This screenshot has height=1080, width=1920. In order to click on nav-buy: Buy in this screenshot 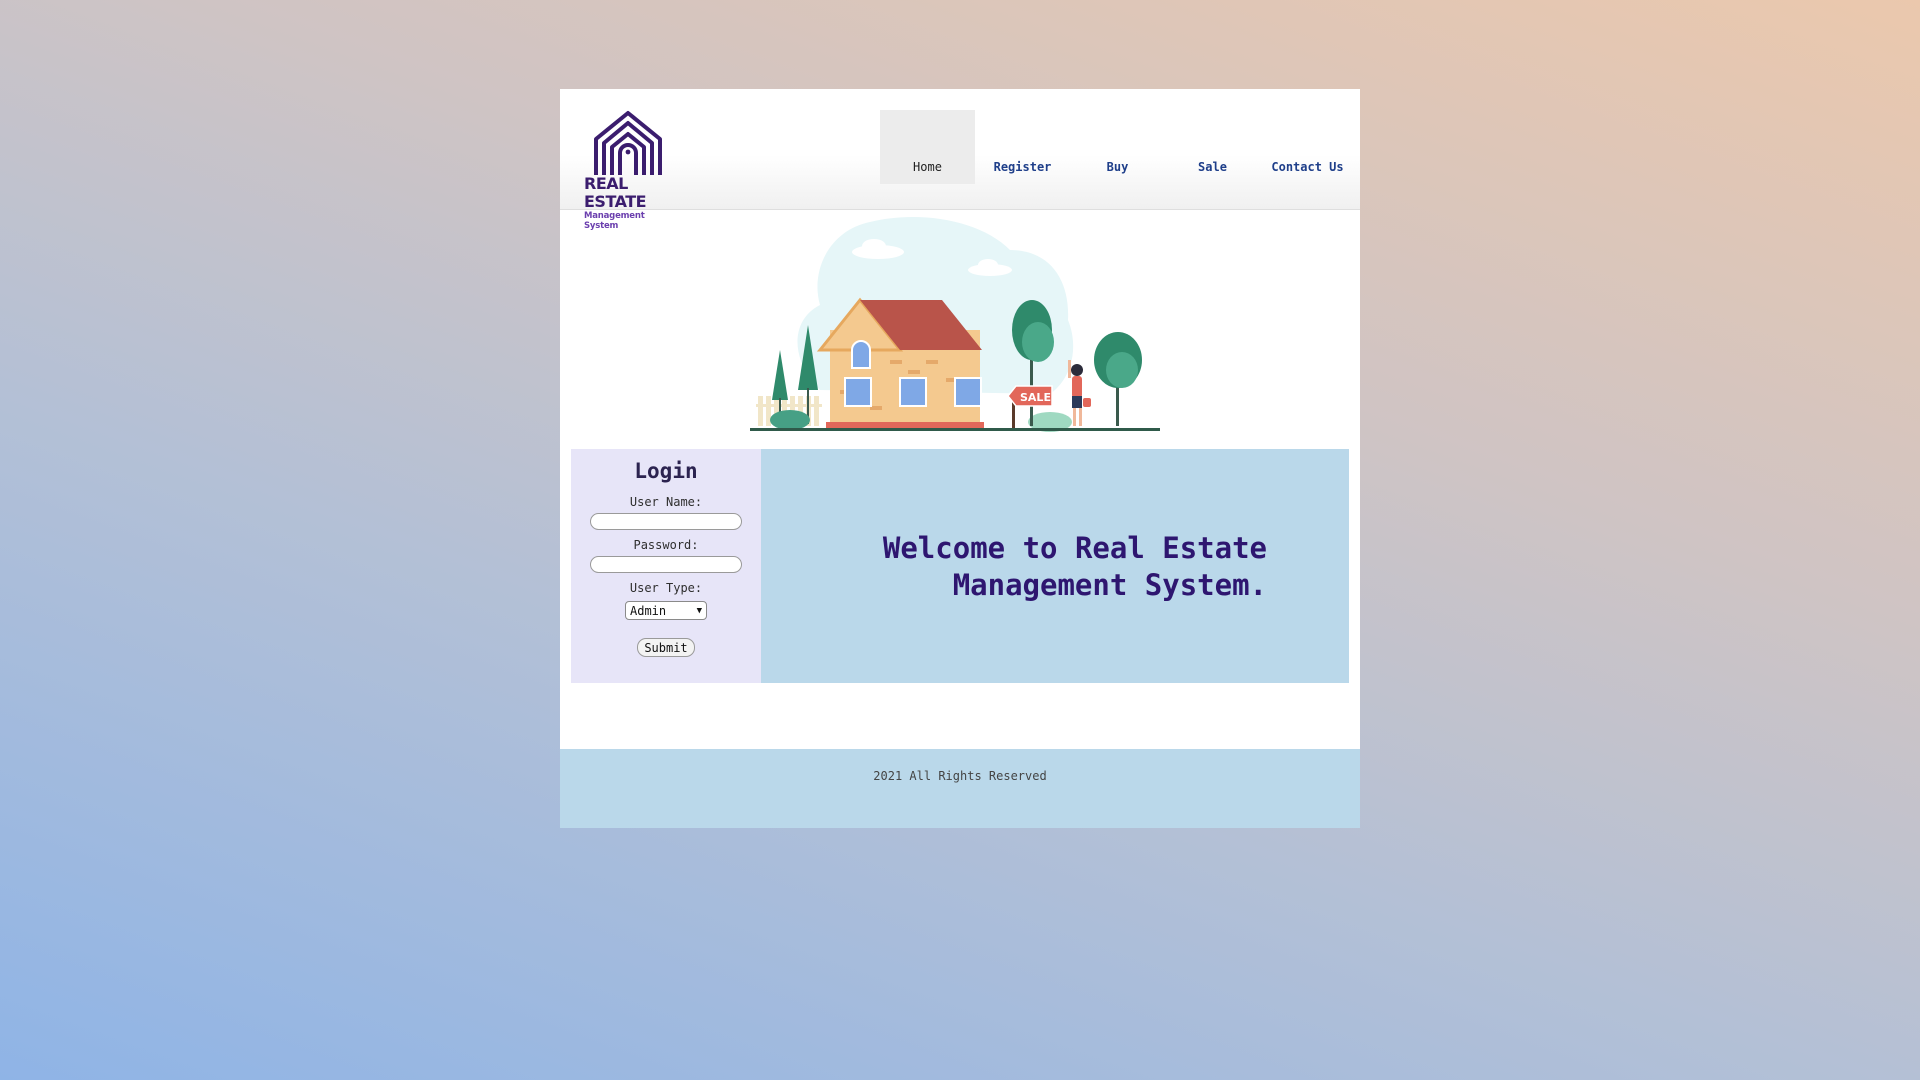, I will do `click(1117, 147)`.